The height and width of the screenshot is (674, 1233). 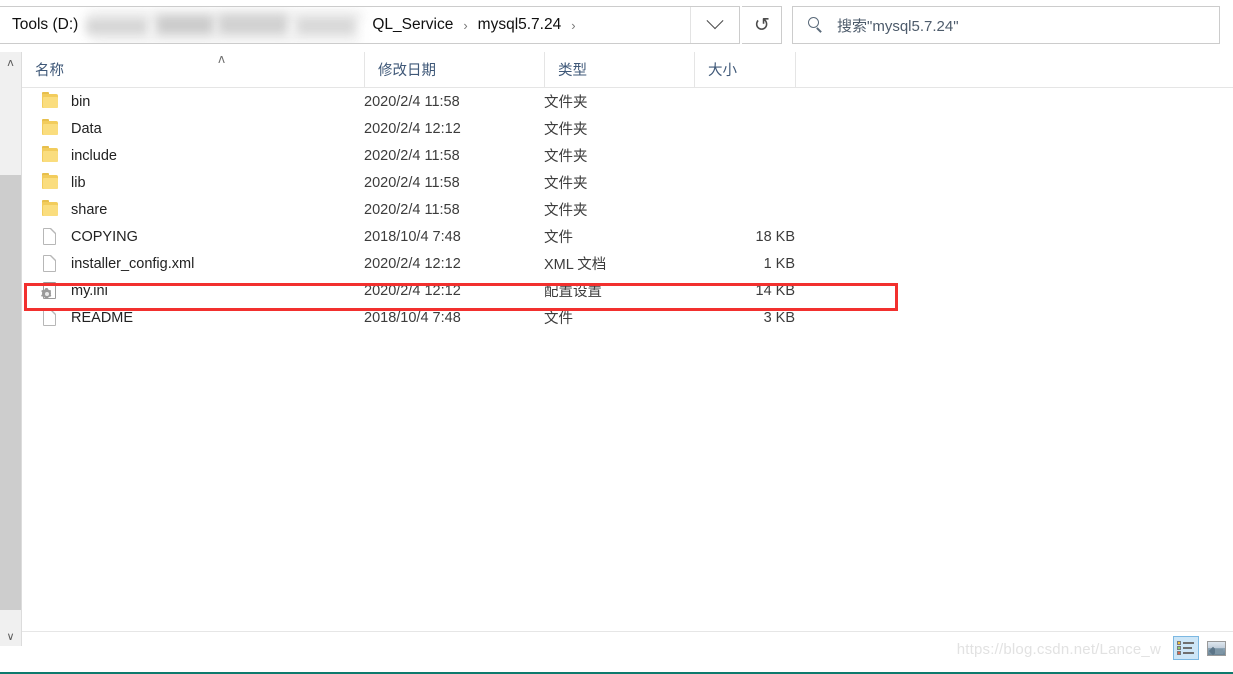 What do you see at coordinates (282, 36) in the screenshot?
I see `redacted-underscore: _` at bounding box center [282, 36].